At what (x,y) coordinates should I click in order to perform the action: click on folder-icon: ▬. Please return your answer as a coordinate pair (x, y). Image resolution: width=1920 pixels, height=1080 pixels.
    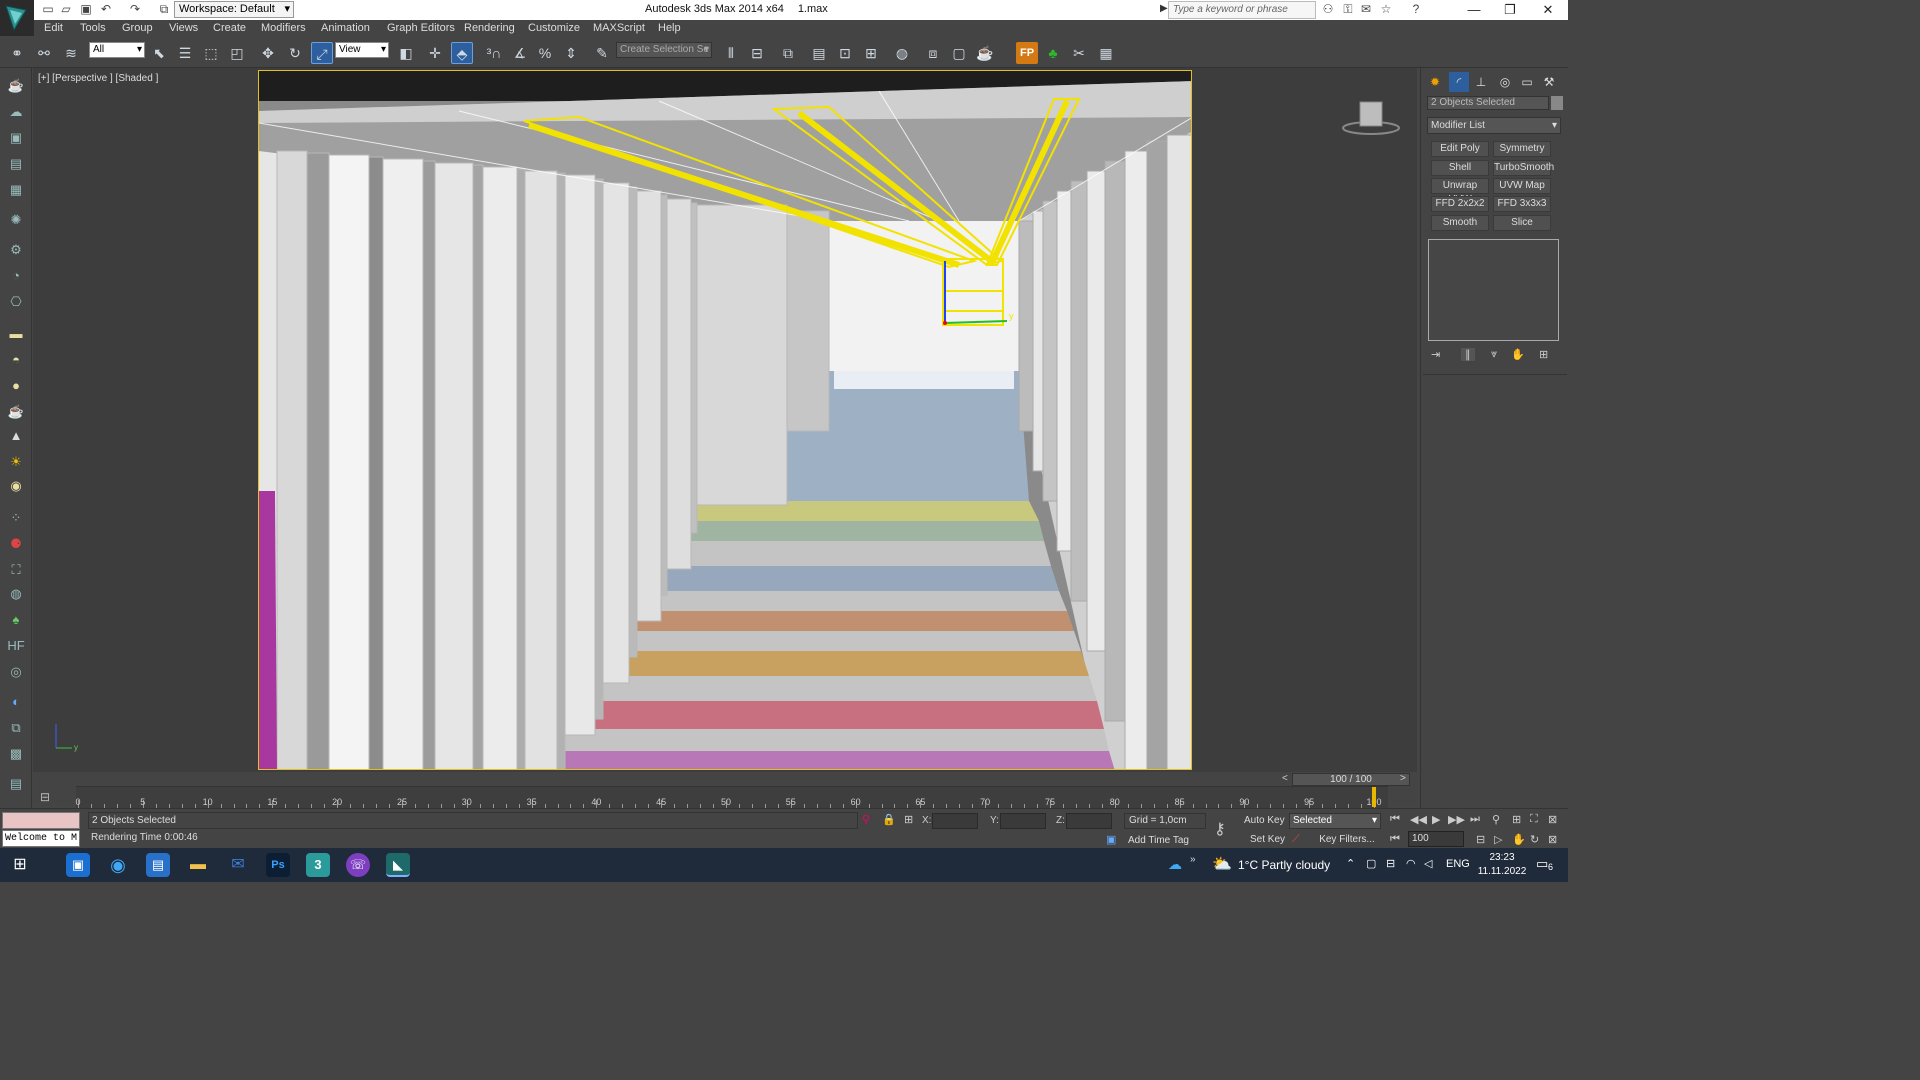
    Looking at the image, I should click on (198, 865).